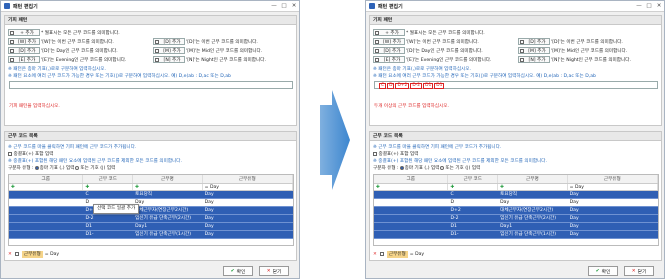  What do you see at coordinates (397, 254) in the screenshot?
I see `filter-chip: 근무유형` at bounding box center [397, 254].